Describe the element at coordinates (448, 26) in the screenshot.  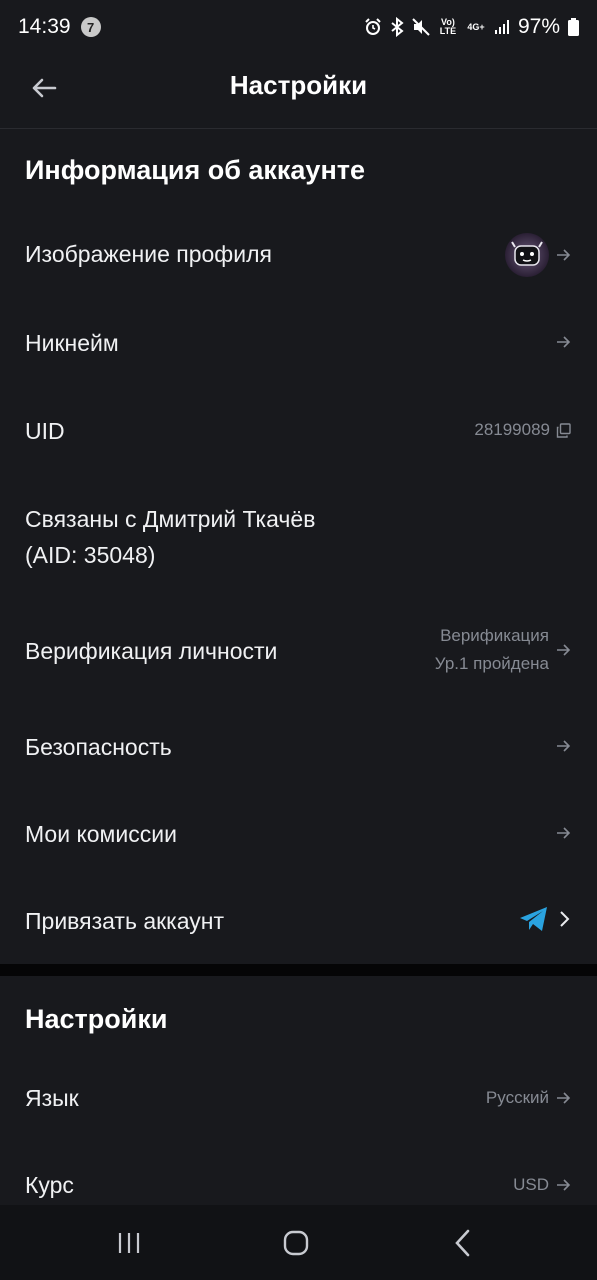
I see `volte-label: Vo) LTE` at that location.